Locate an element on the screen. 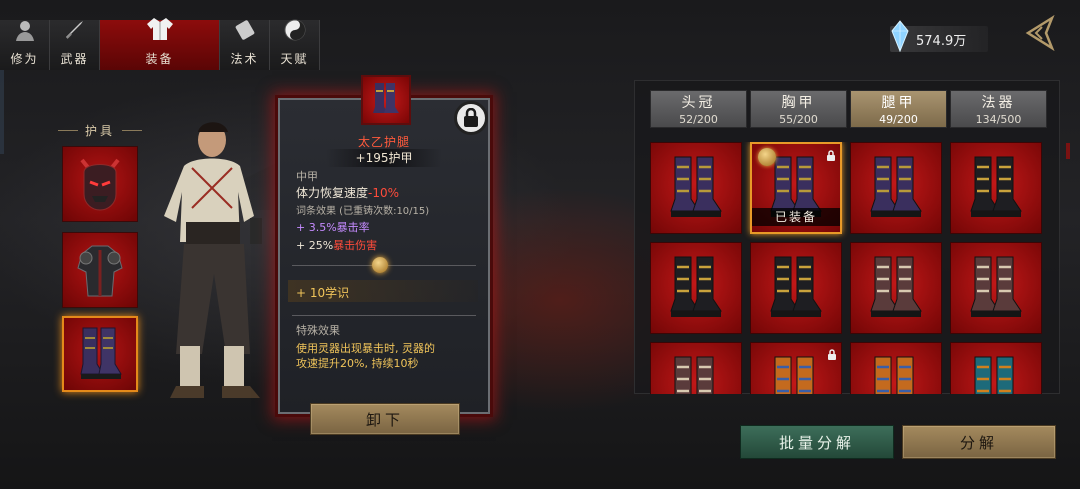  tab-label: 修为 is located at coordinates (24, 59).